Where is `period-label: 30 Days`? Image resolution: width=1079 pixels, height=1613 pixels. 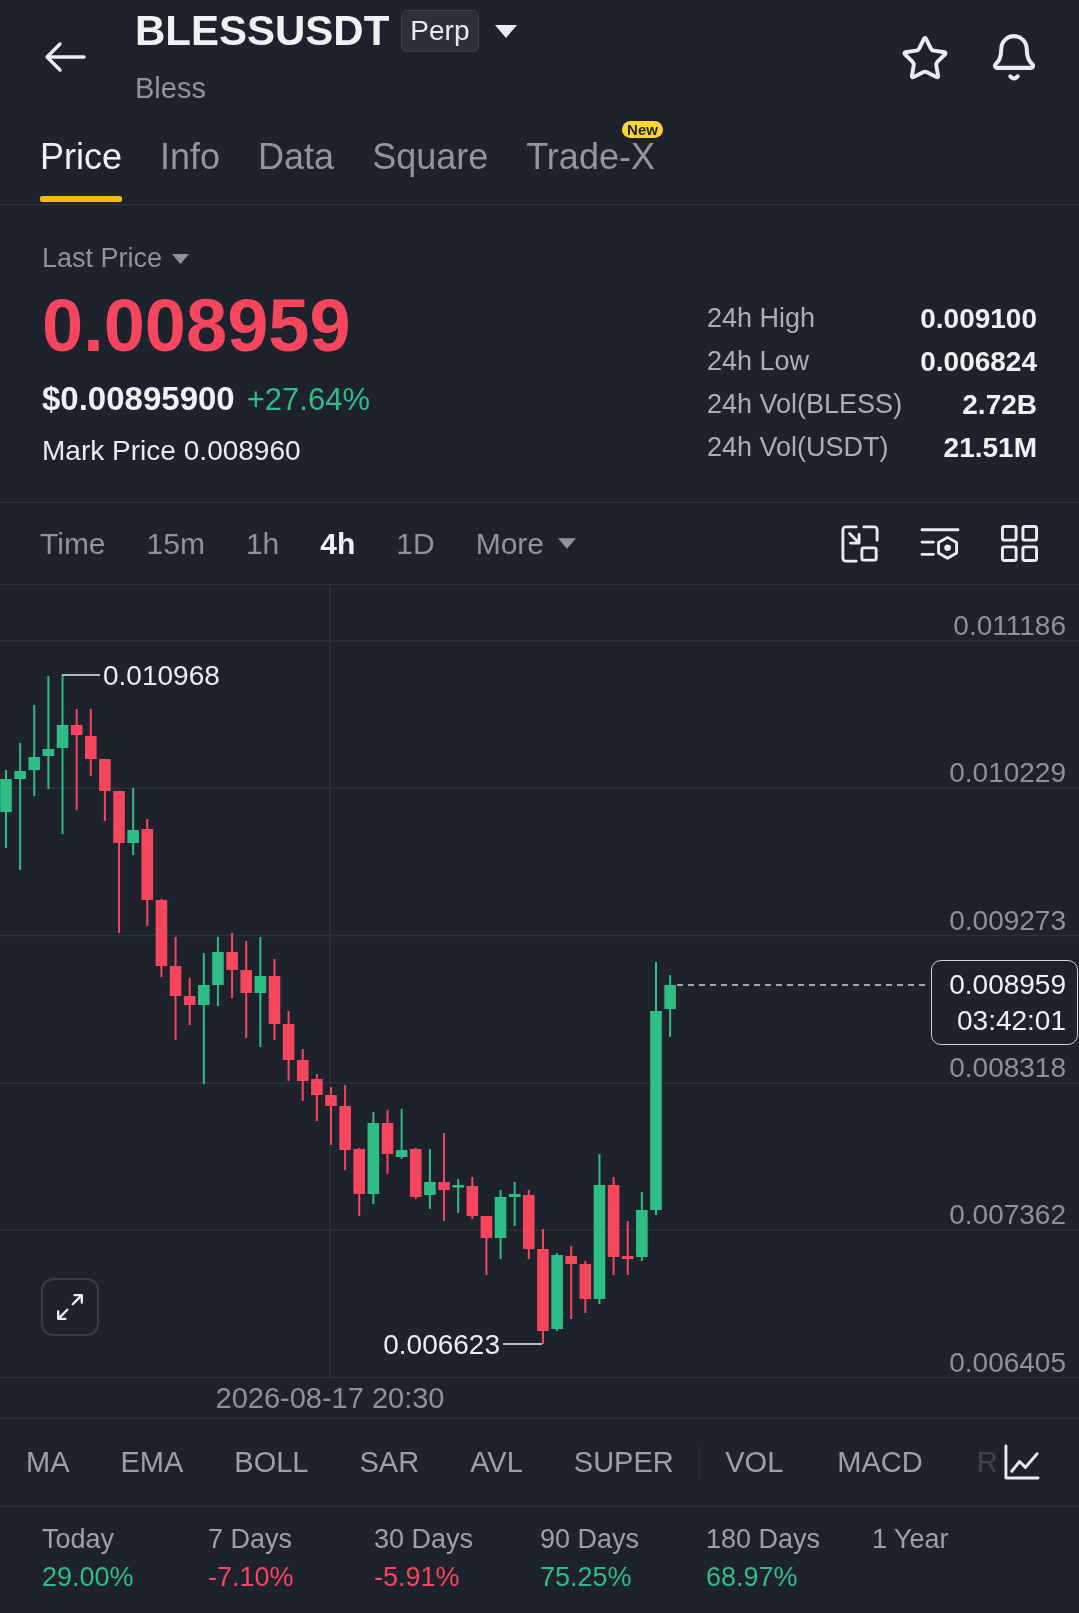 period-label: 30 Days is located at coordinates (424, 1539).